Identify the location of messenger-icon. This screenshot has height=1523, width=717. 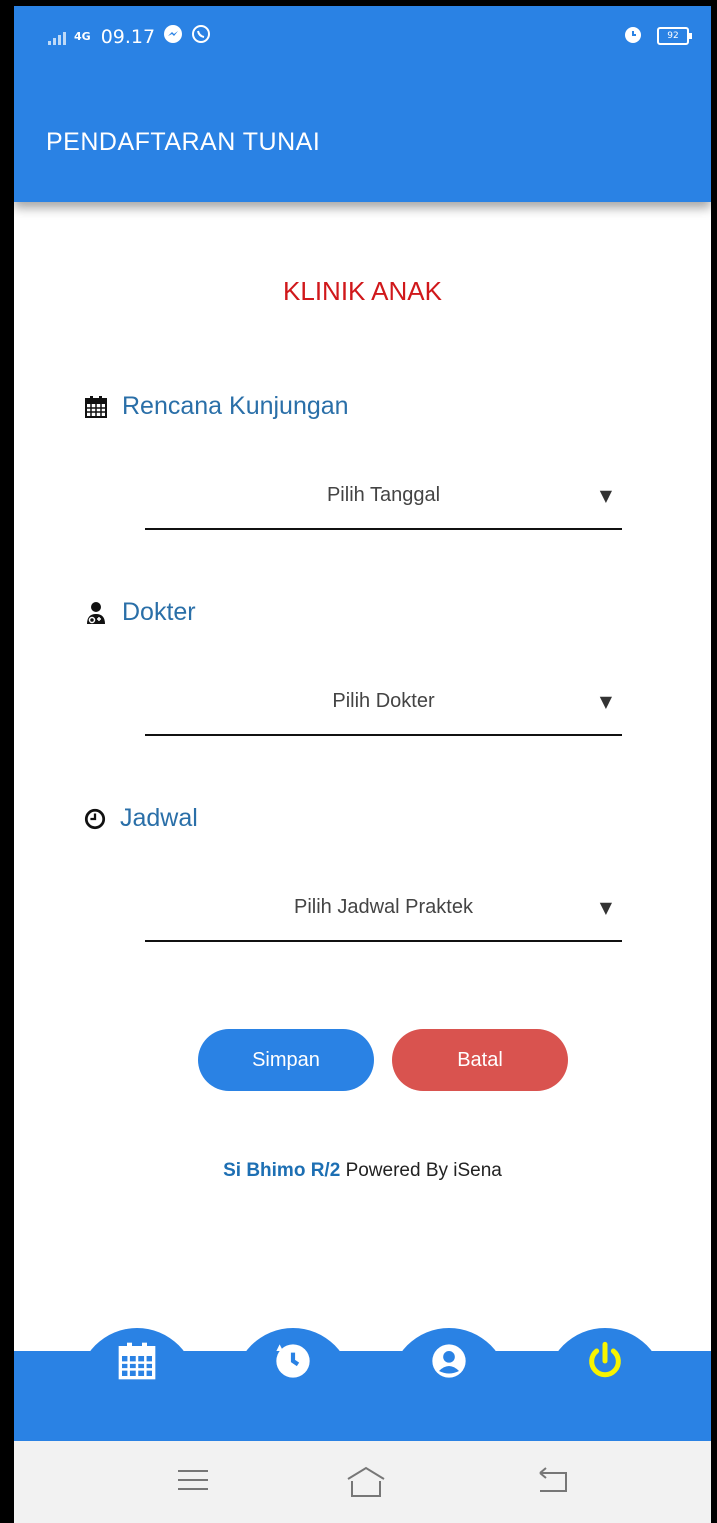
(173, 36).